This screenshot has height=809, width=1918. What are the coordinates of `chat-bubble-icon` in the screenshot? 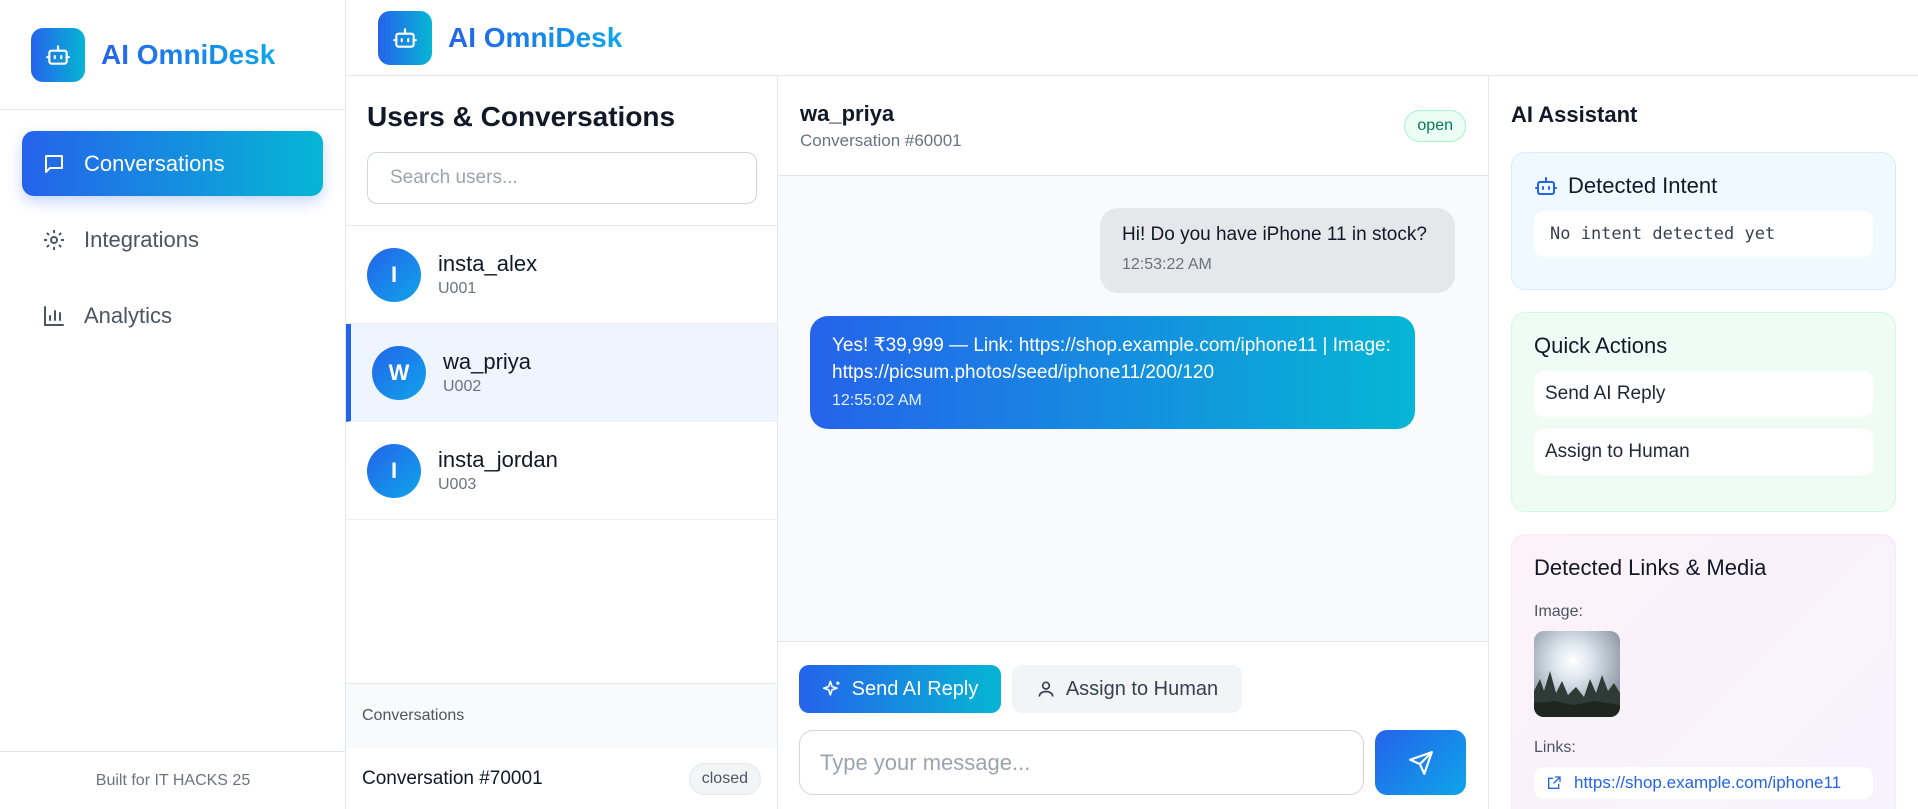 It's located at (54, 163).